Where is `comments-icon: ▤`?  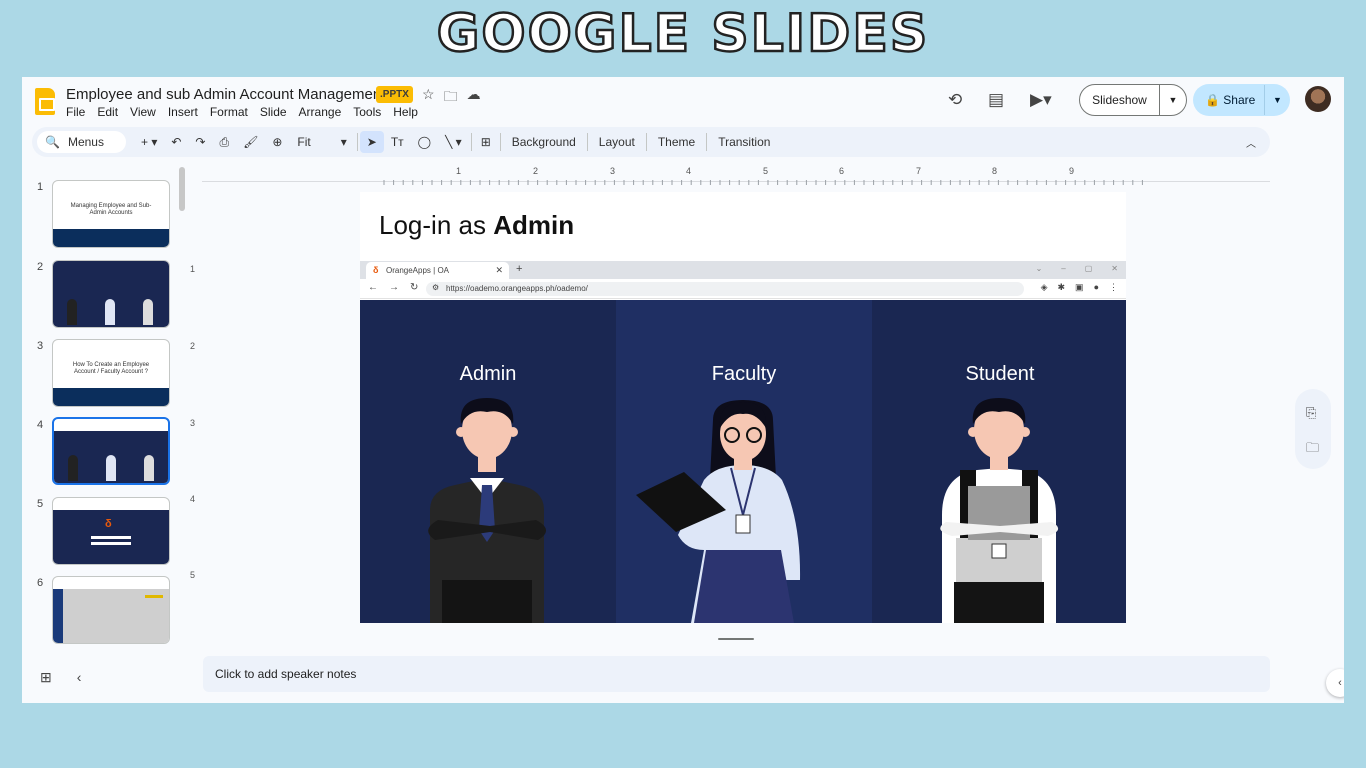 comments-icon: ▤ is located at coordinates (996, 100).